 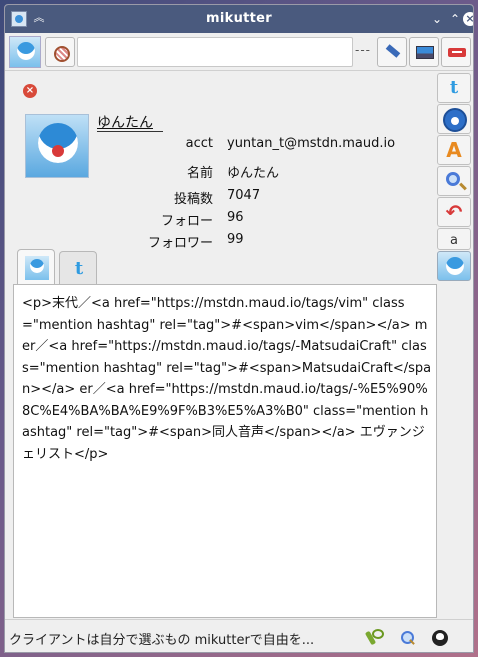 What do you see at coordinates (437, 19) in the screenshot?
I see `minimize-button: ⌄` at bounding box center [437, 19].